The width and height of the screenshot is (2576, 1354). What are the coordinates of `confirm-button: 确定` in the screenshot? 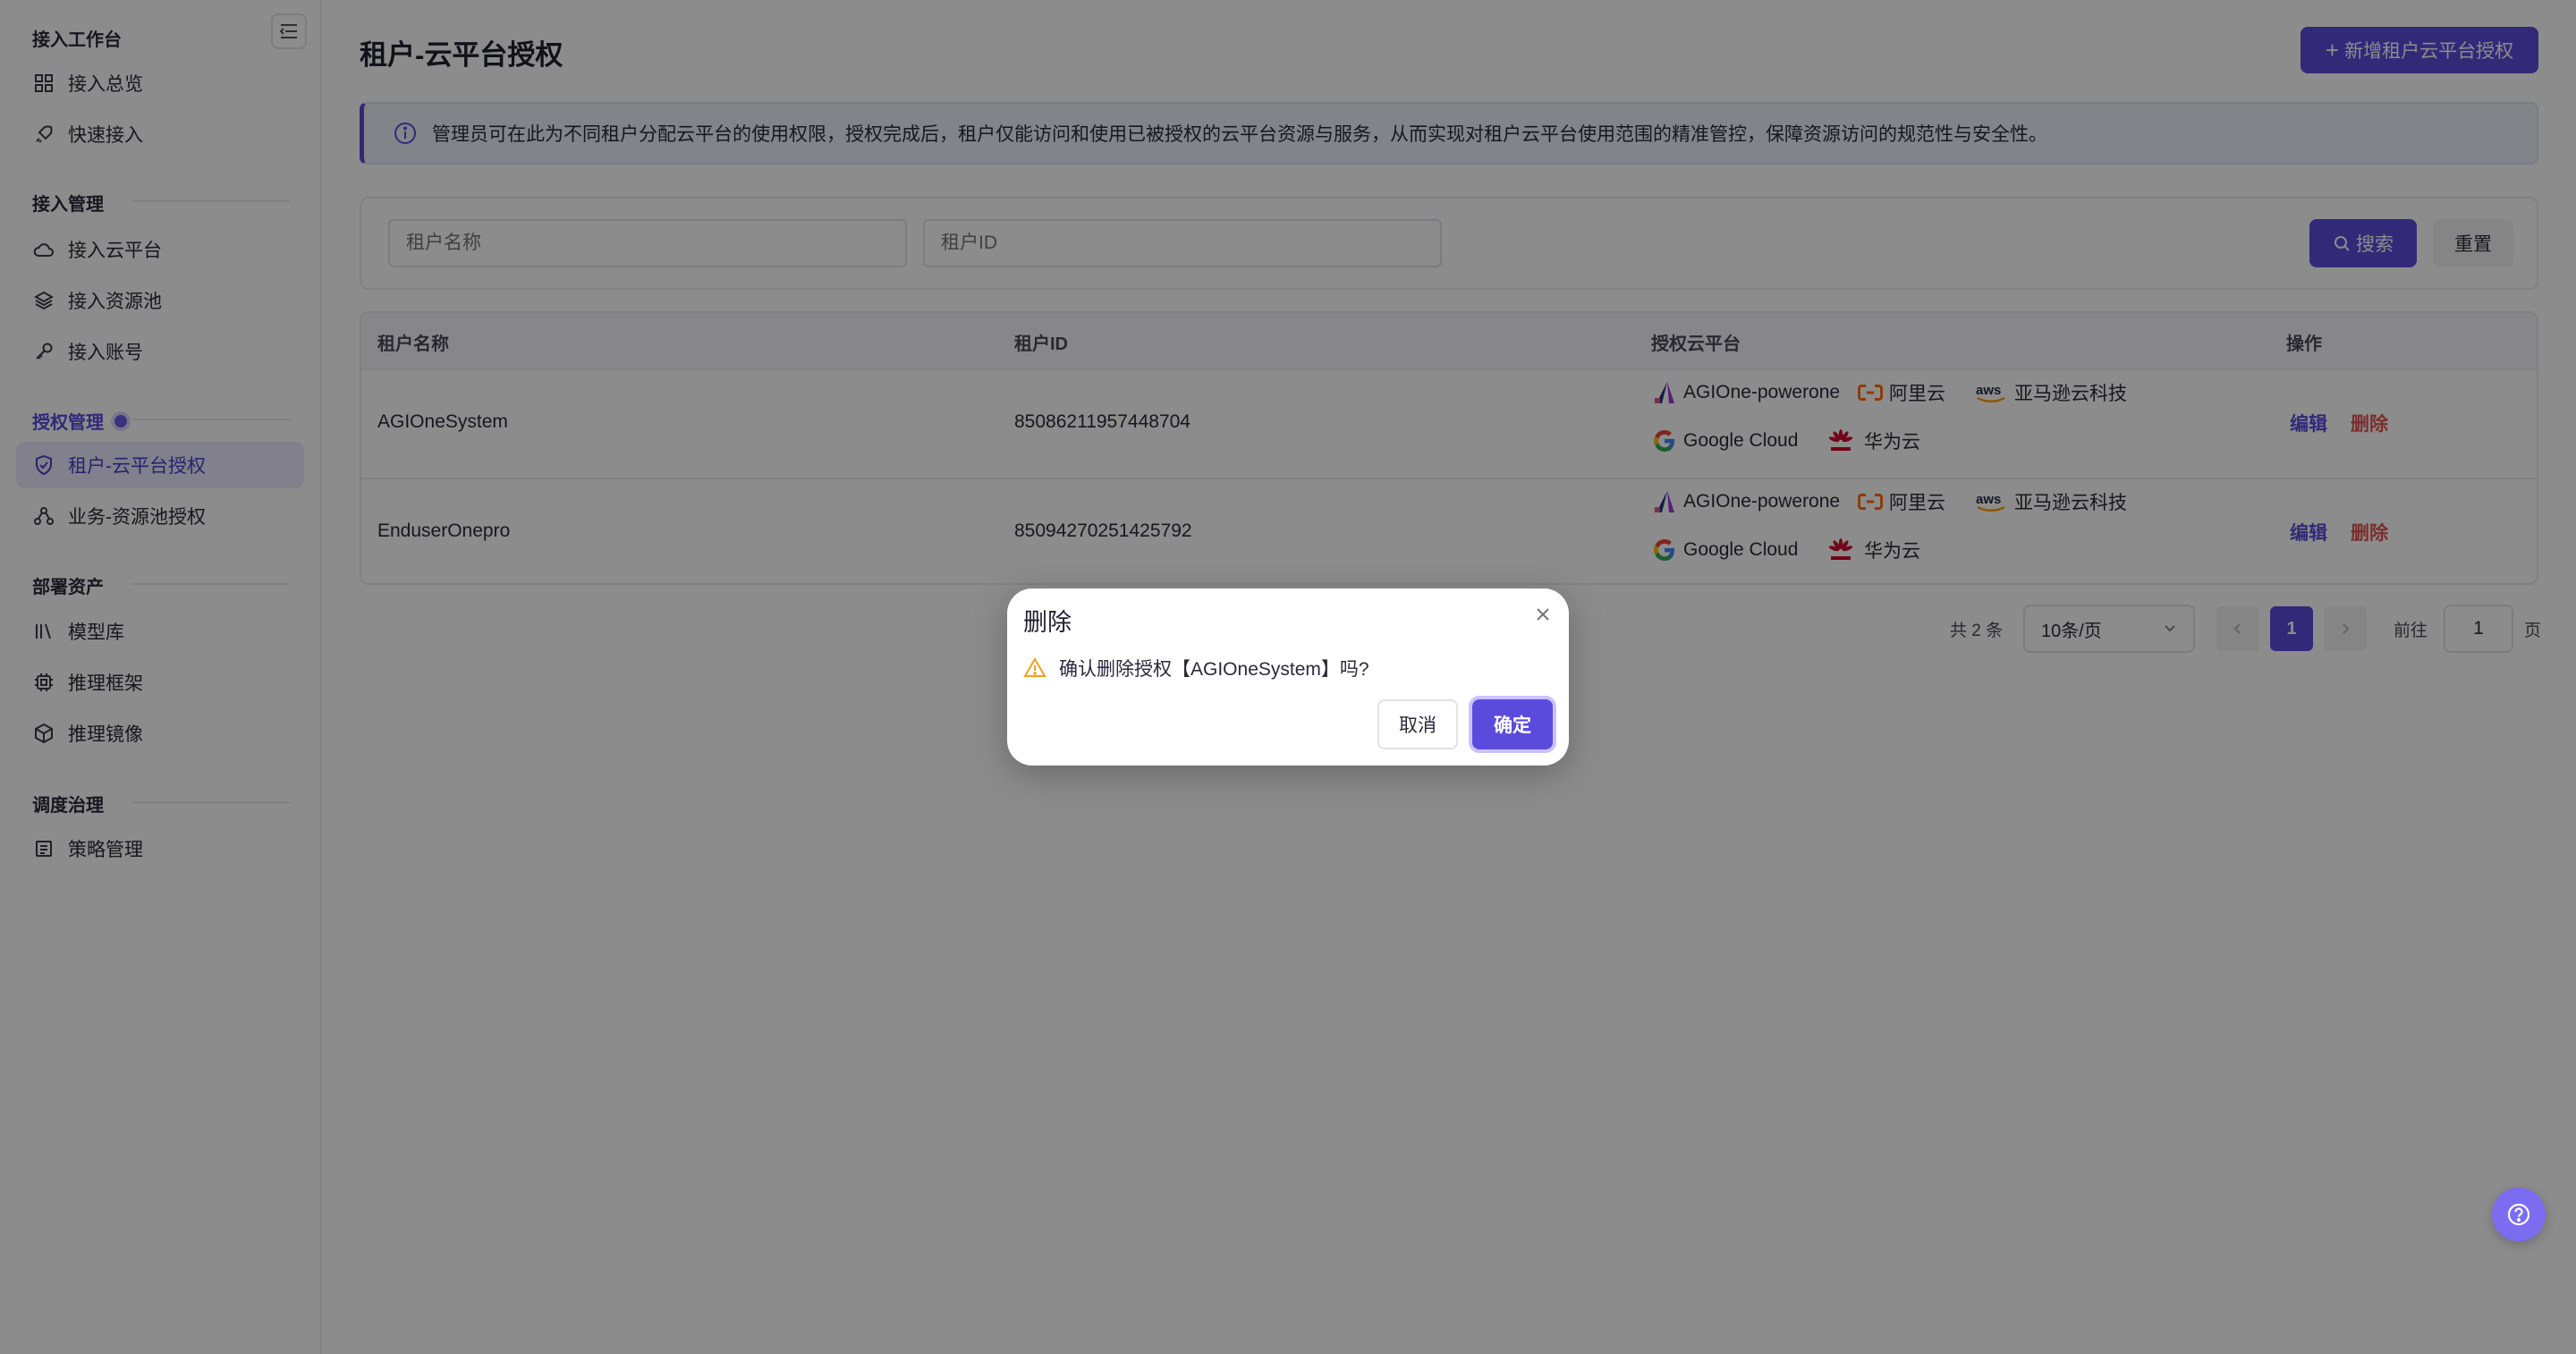 It's located at (1512, 724).